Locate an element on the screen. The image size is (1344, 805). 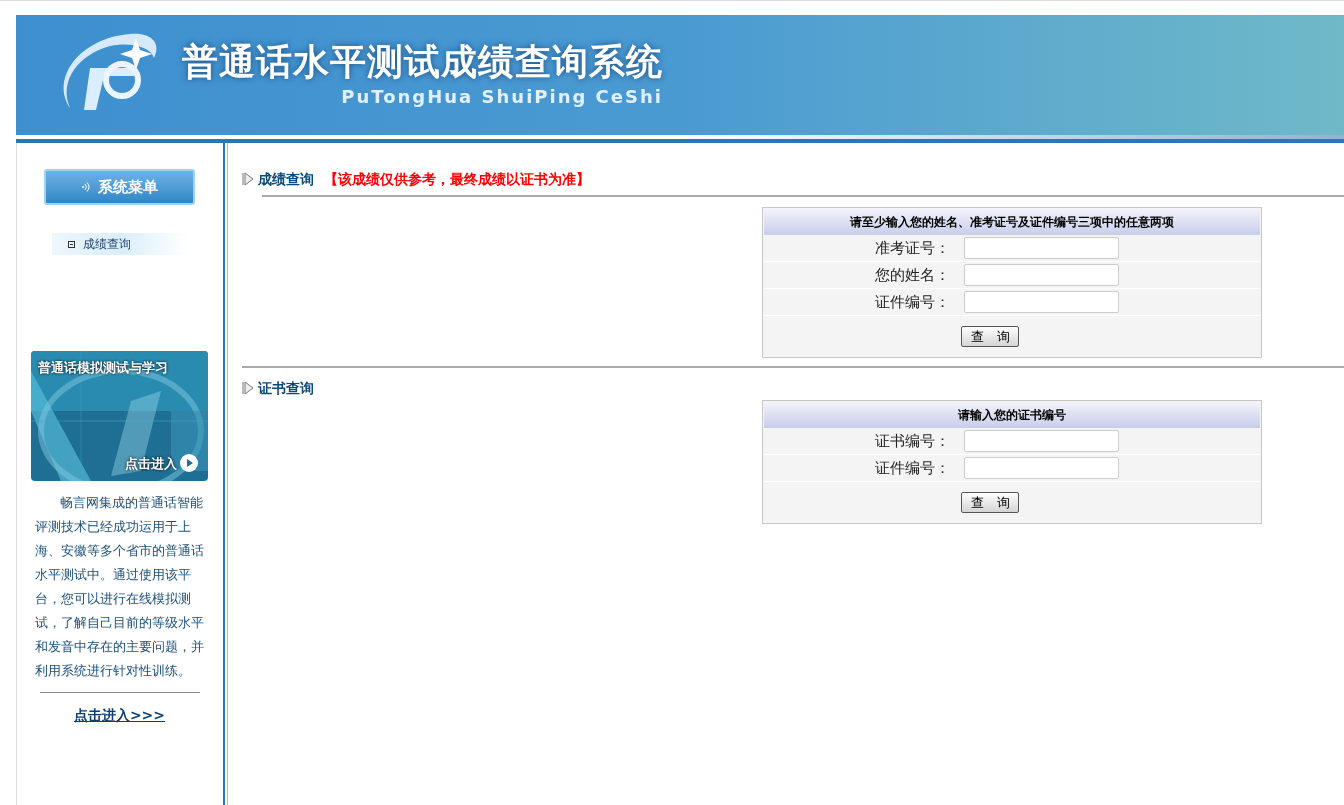
enter-link: 点击进入>>> is located at coordinates (119, 715).